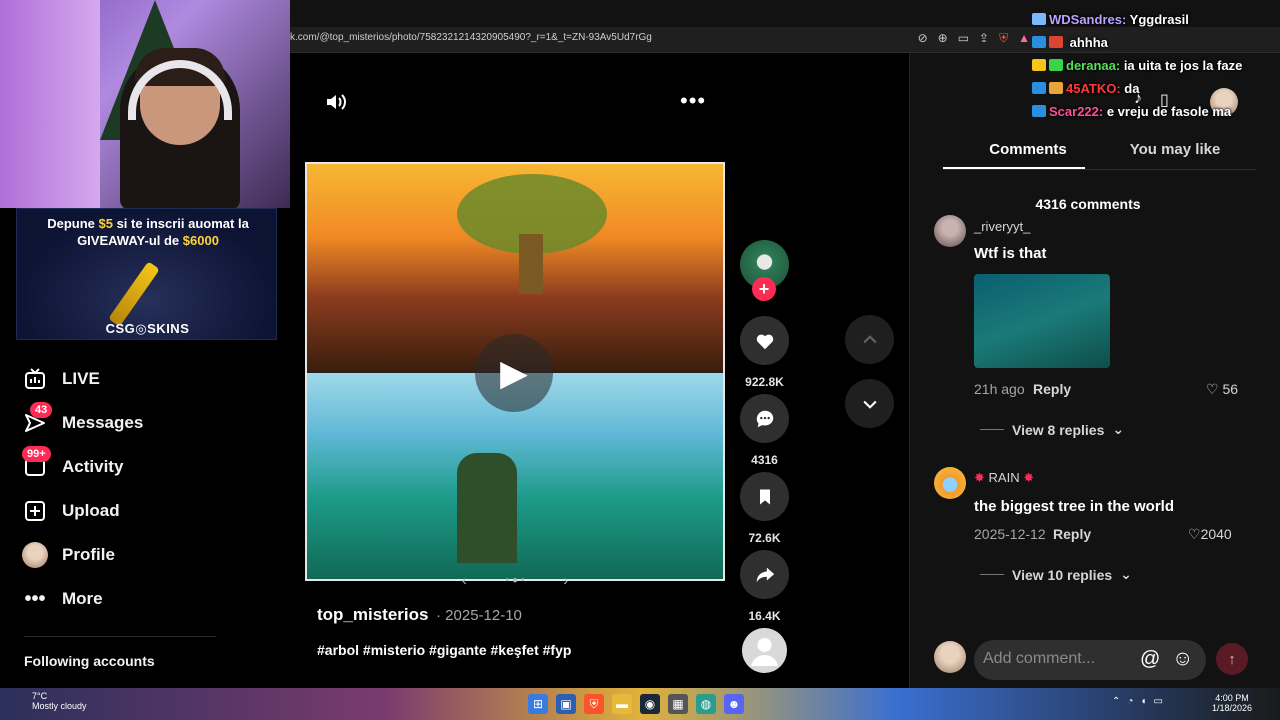 Image resolution: width=1280 pixels, height=720 pixels. What do you see at coordinates (764, 496) in the screenshot?
I see `bookmark-icon` at bounding box center [764, 496].